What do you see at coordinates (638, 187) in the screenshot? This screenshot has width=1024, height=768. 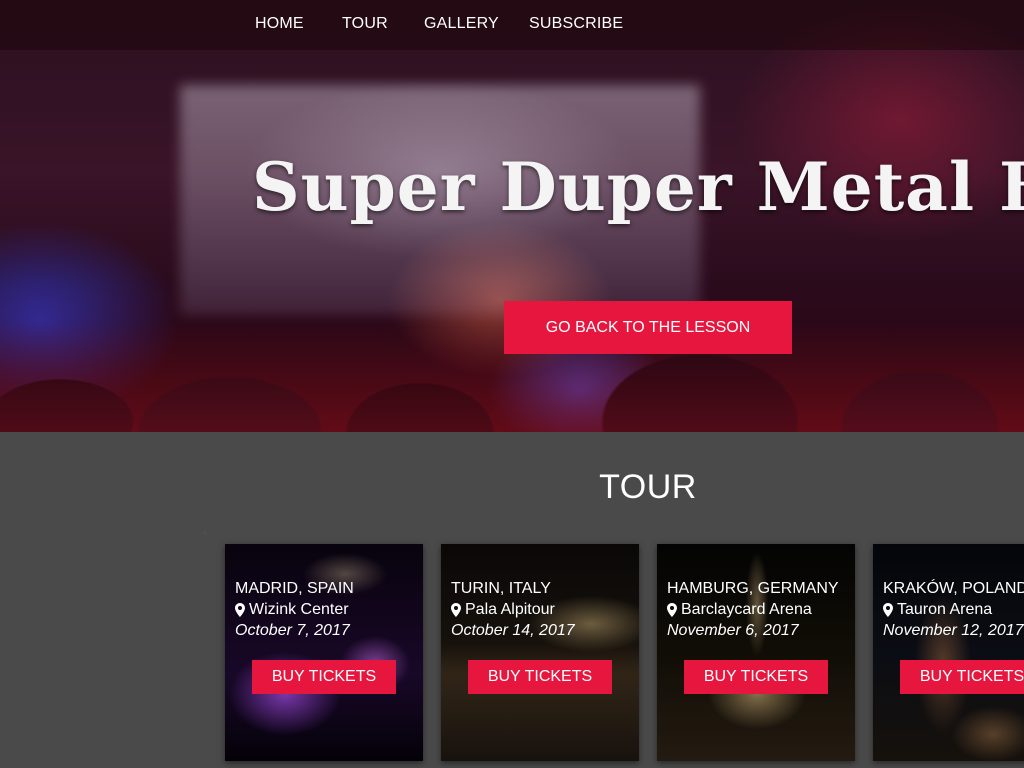 I see `band-title: Super Duper Metal Band` at bounding box center [638, 187].